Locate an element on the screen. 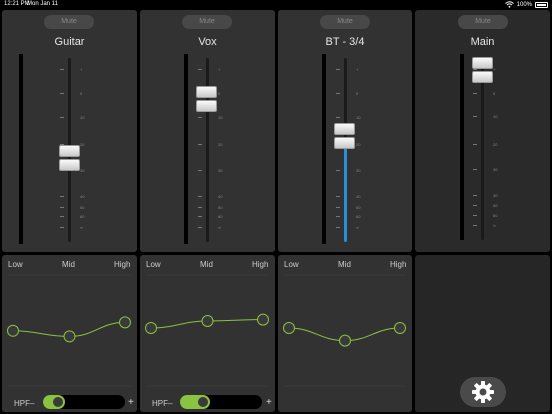  eq-panel-bt: Low Mid High is located at coordinates (345, 333).